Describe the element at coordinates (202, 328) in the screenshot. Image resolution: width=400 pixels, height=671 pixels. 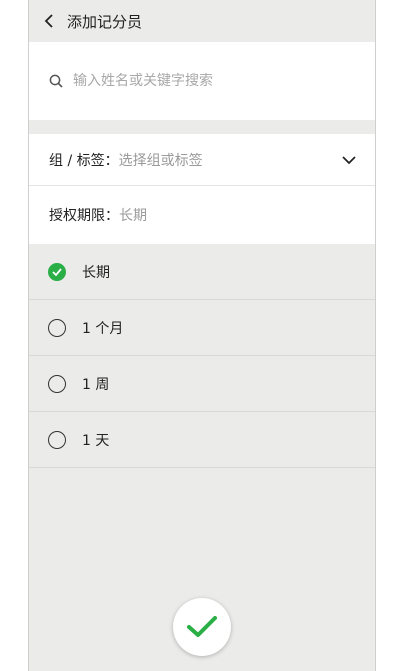
I see `option-one-month: 1 个月` at that location.